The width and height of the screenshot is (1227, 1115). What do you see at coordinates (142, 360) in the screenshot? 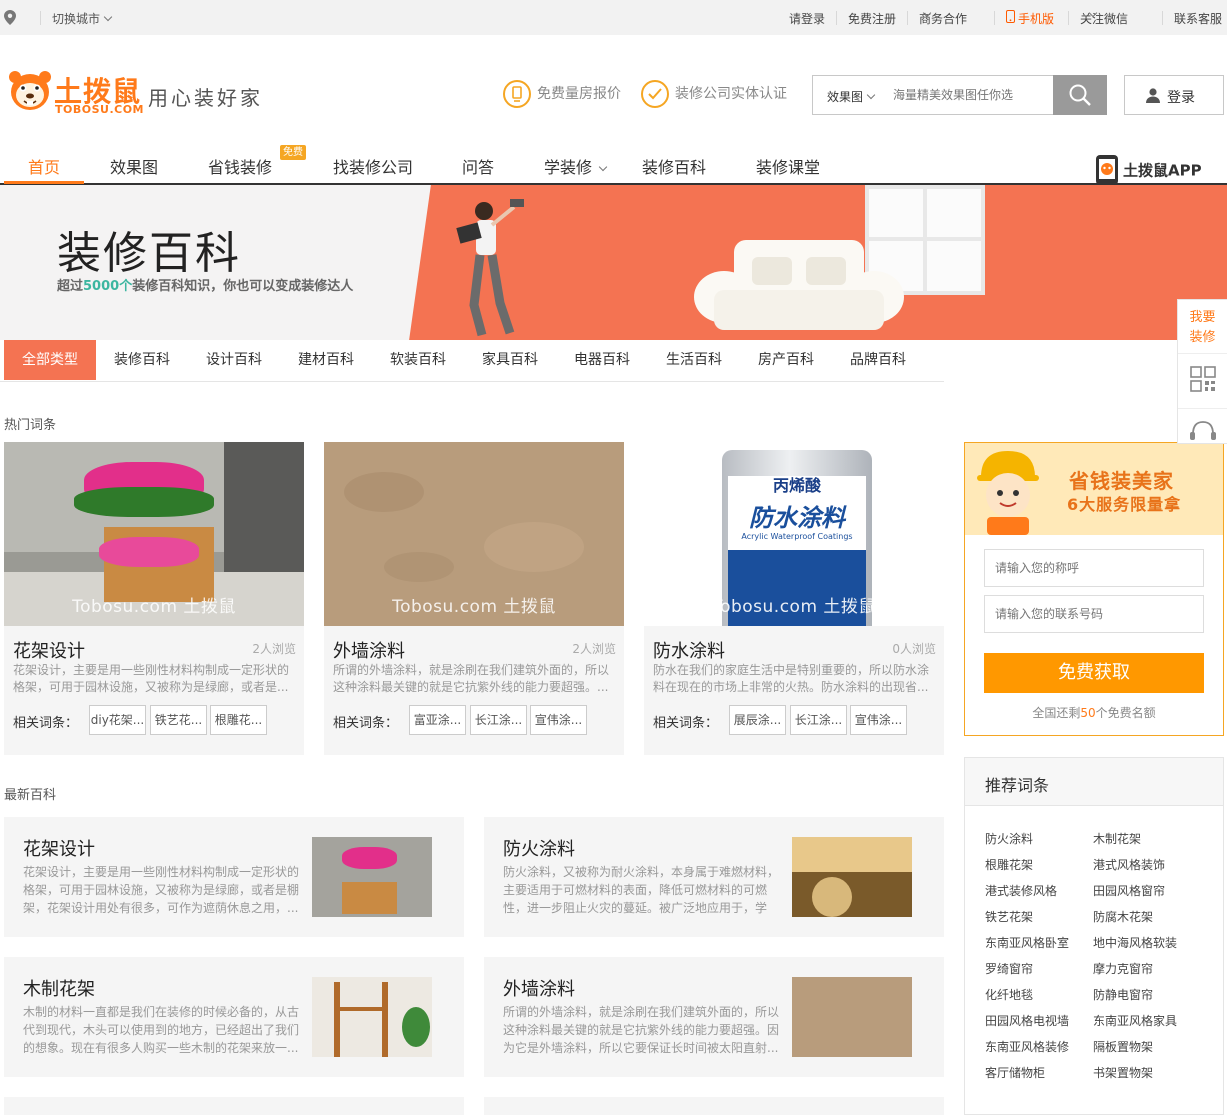
I see `tab-decoration: 装修百科` at bounding box center [142, 360].